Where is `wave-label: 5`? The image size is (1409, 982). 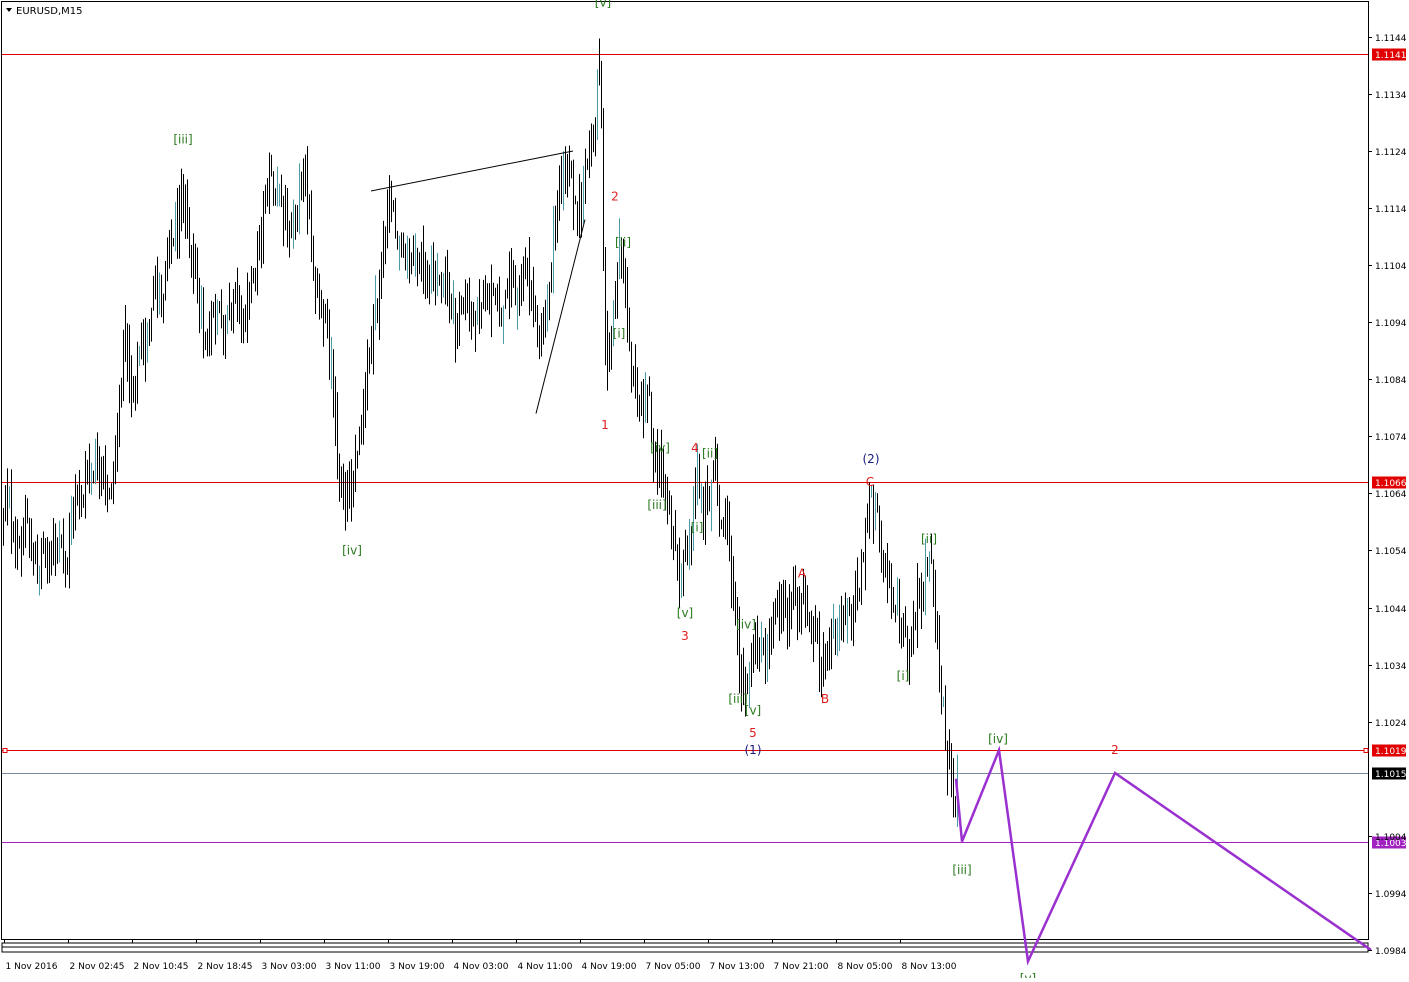
wave-label: 5 is located at coordinates (753, 733).